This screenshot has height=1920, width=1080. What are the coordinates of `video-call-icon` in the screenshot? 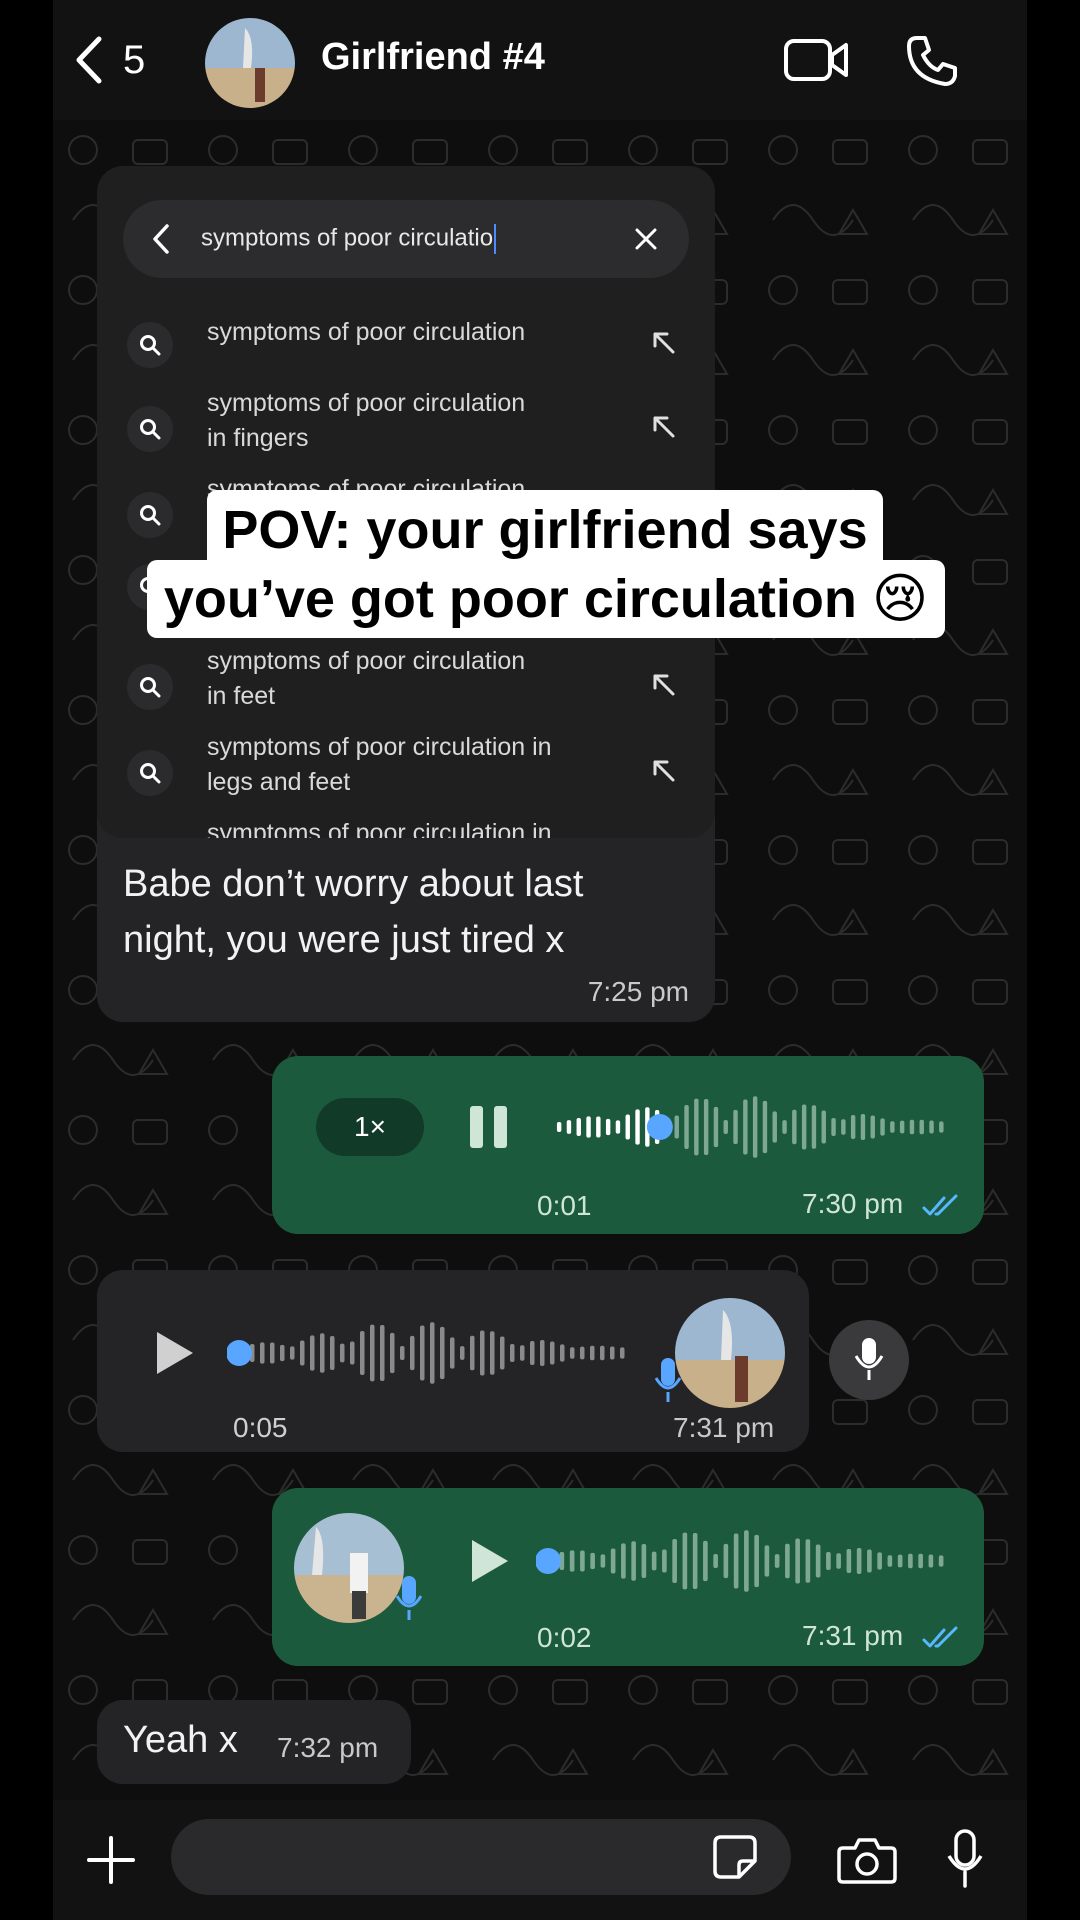 It's located at (816, 60).